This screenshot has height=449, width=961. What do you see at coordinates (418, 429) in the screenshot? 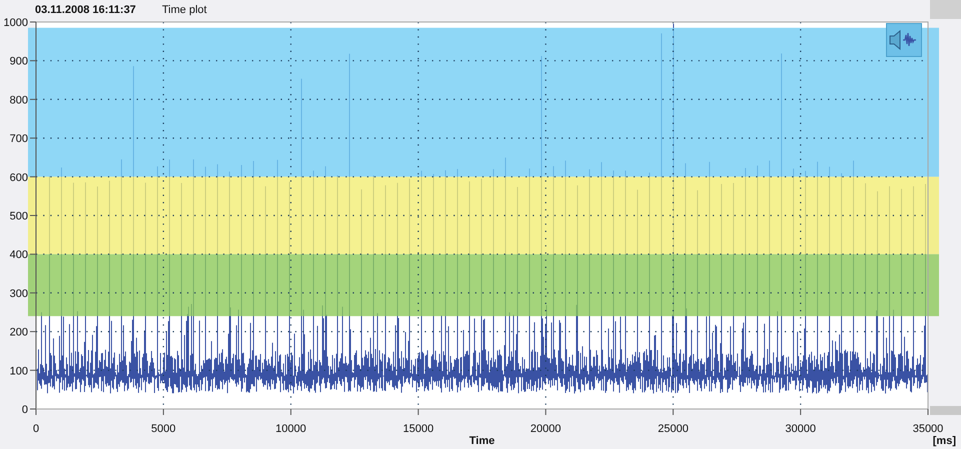
I see `axis-tick-label: 15000` at bounding box center [418, 429].